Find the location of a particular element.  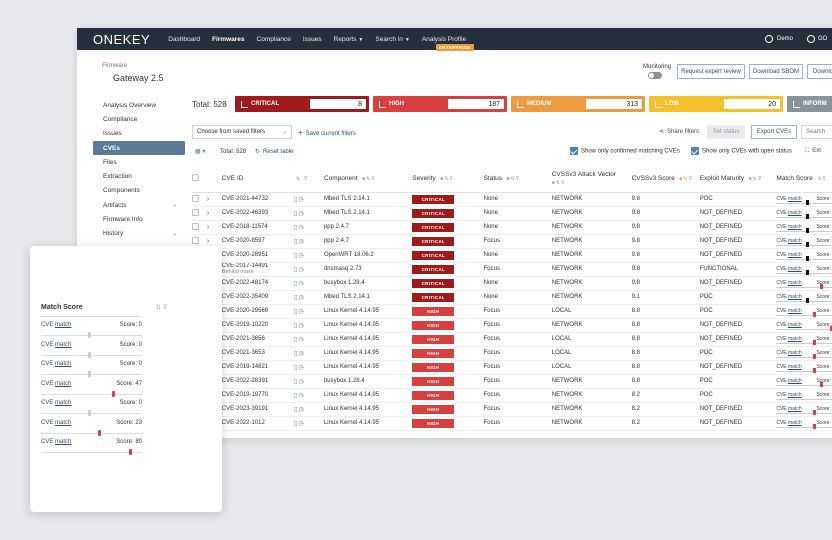

onekey-logo: ONEKEY is located at coordinates (121, 39).